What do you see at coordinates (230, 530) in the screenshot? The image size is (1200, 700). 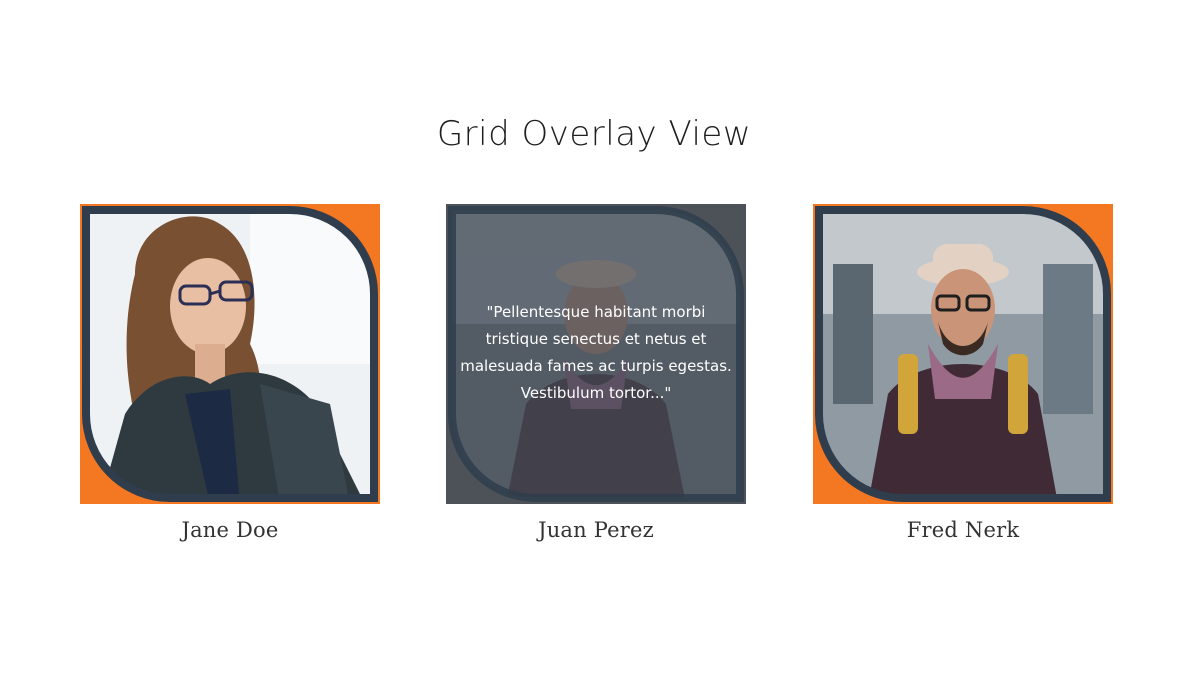 I see `team-member-name: Jane Doe` at bounding box center [230, 530].